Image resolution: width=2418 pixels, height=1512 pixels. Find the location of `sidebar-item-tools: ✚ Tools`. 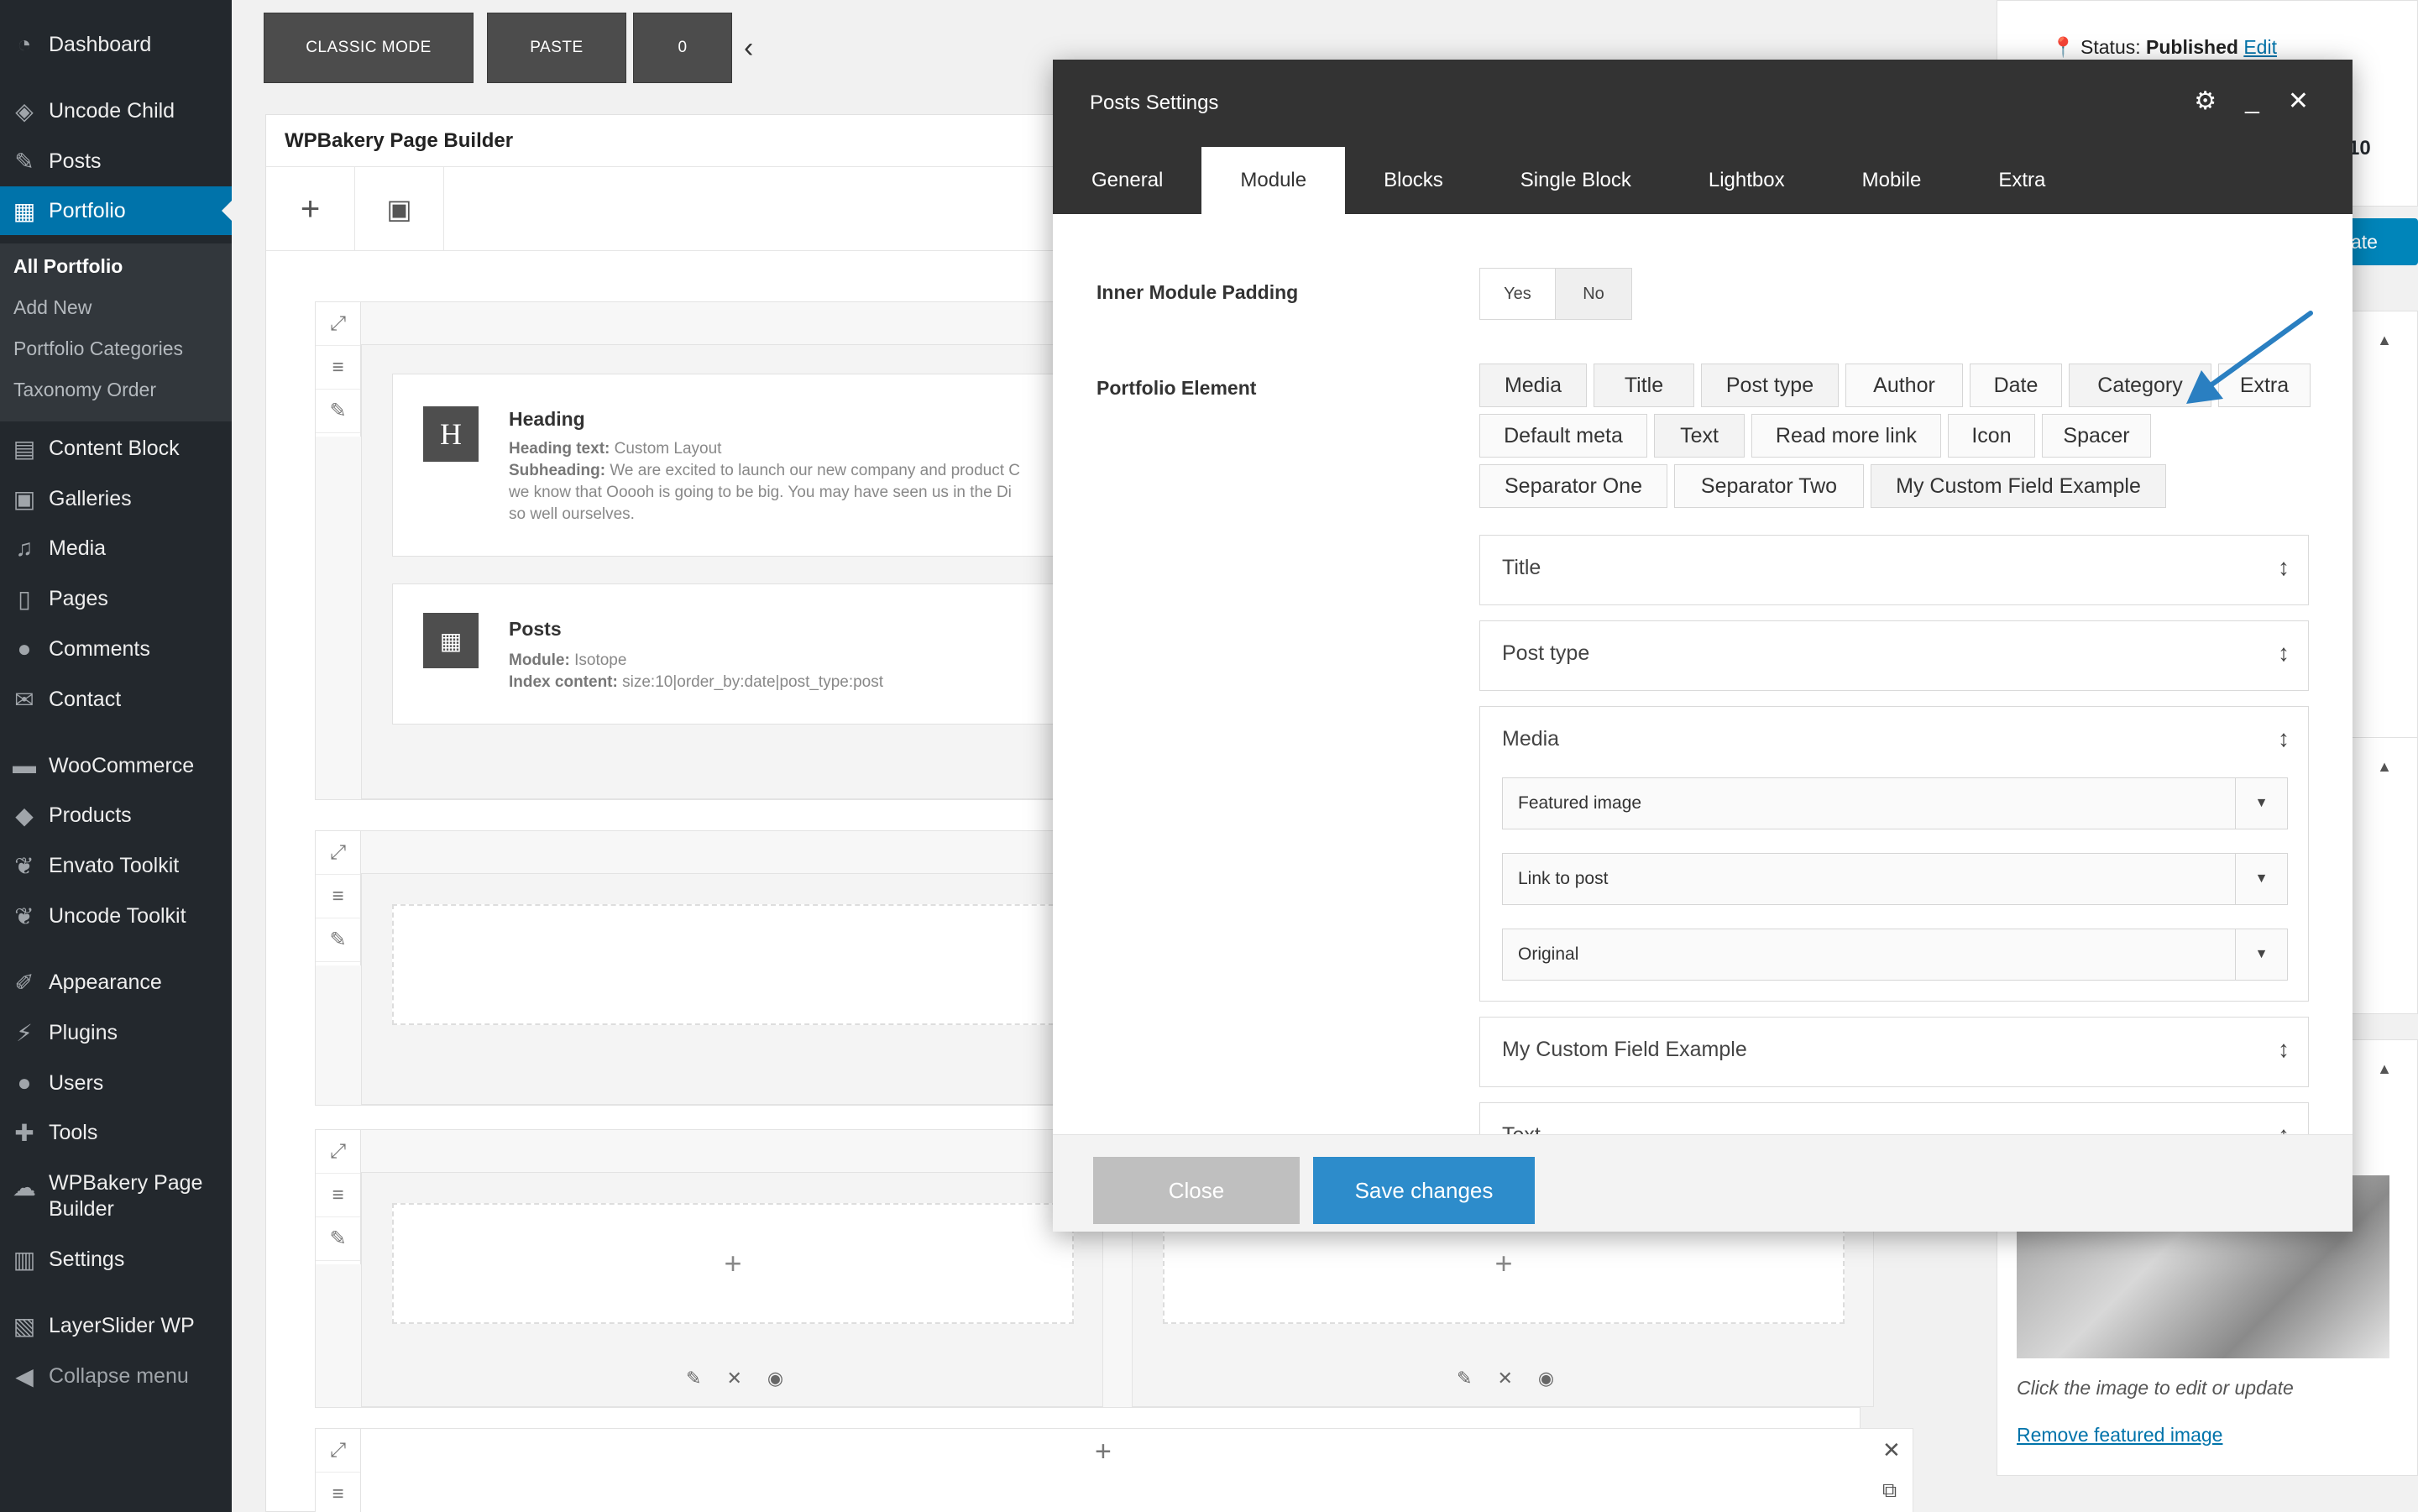

sidebar-item-tools: ✚ Tools is located at coordinates (116, 1132).